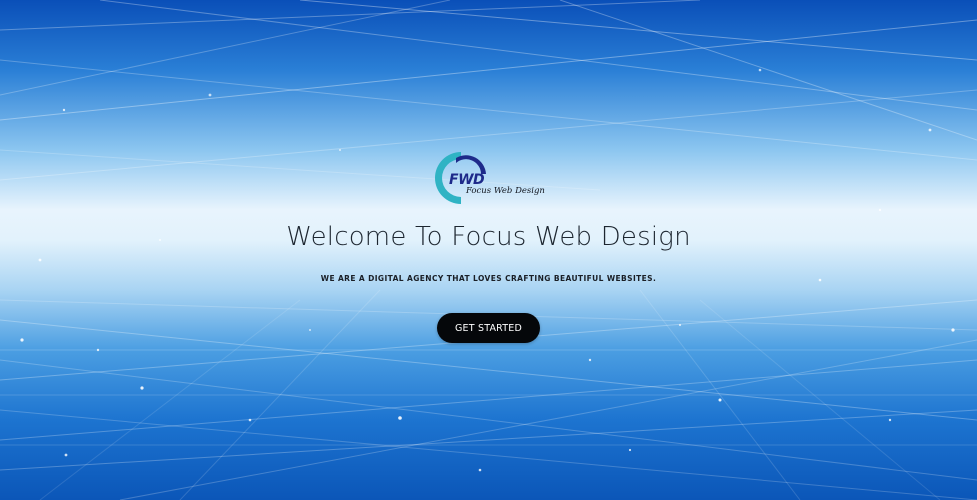  What do you see at coordinates (505, 191) in the screenshot?
I see `logo-brand-name: Focus Web Design` at bounding box center [505, 191].